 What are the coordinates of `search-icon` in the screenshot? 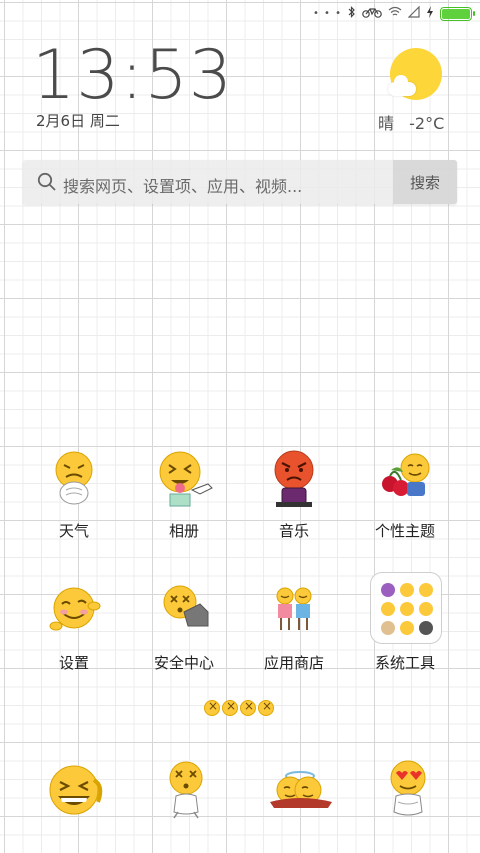 It's located at (47, 182).